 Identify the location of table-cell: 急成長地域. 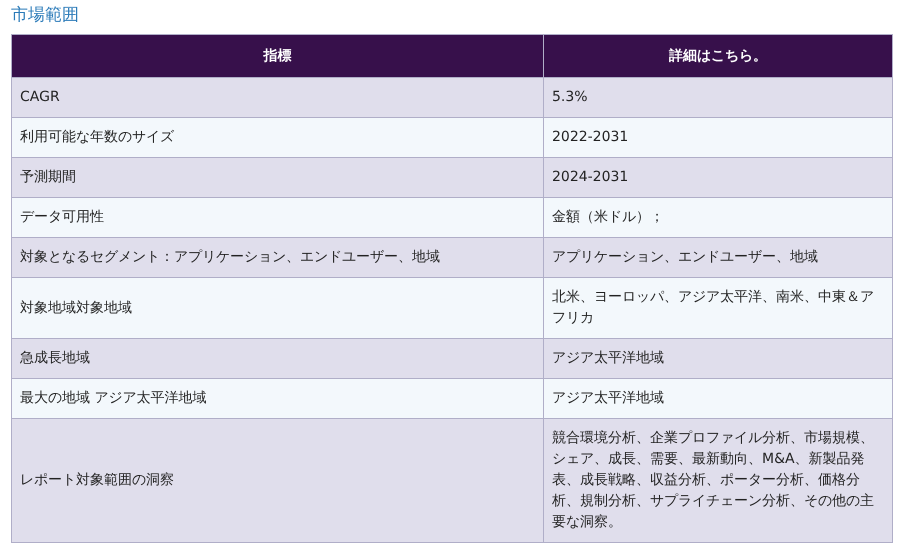
(278, 358).